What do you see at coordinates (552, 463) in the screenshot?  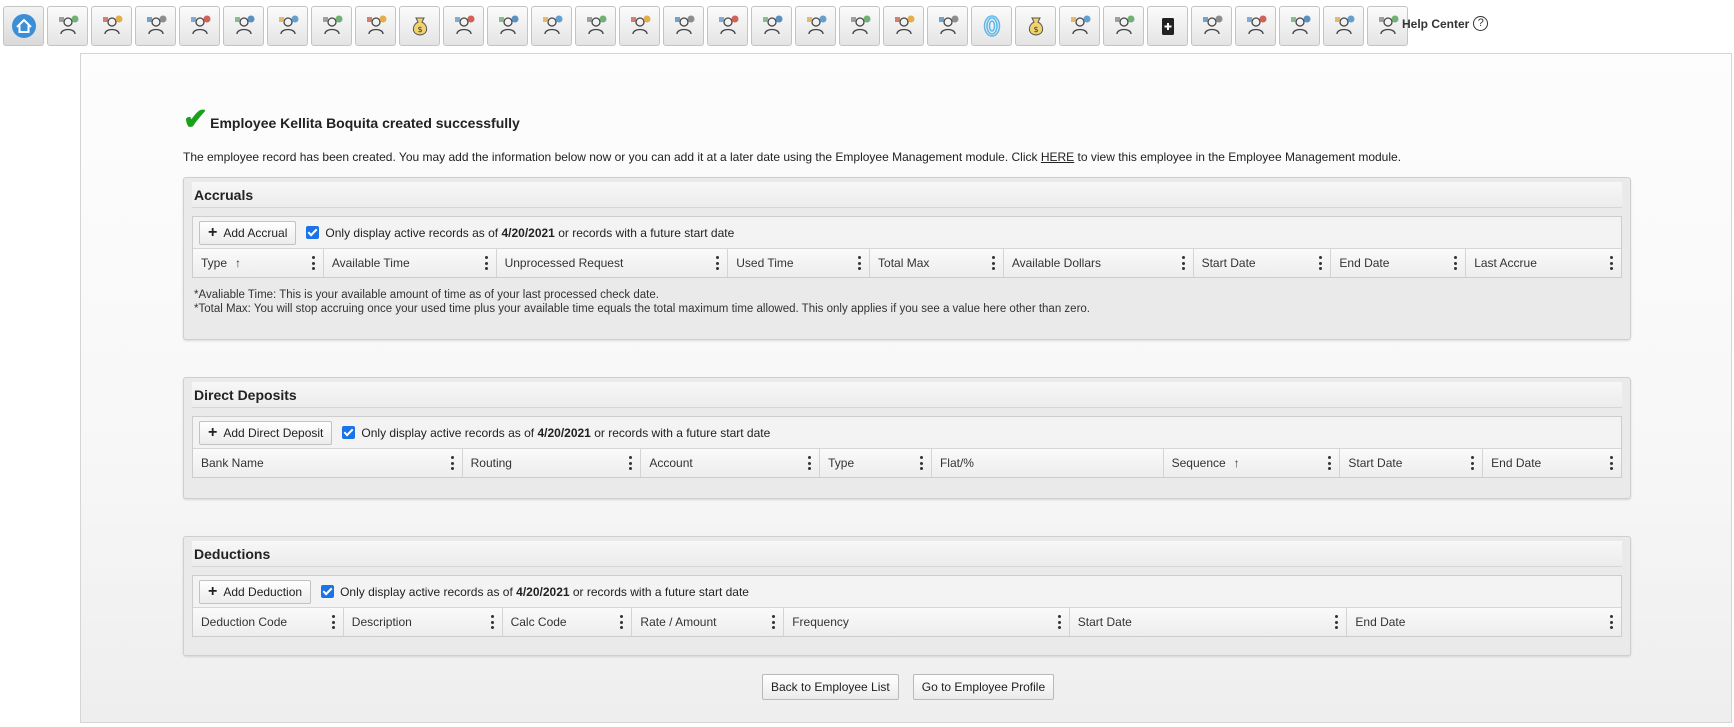 I see `deposits-column-routing: Routing` at bounding box center [552, 463].